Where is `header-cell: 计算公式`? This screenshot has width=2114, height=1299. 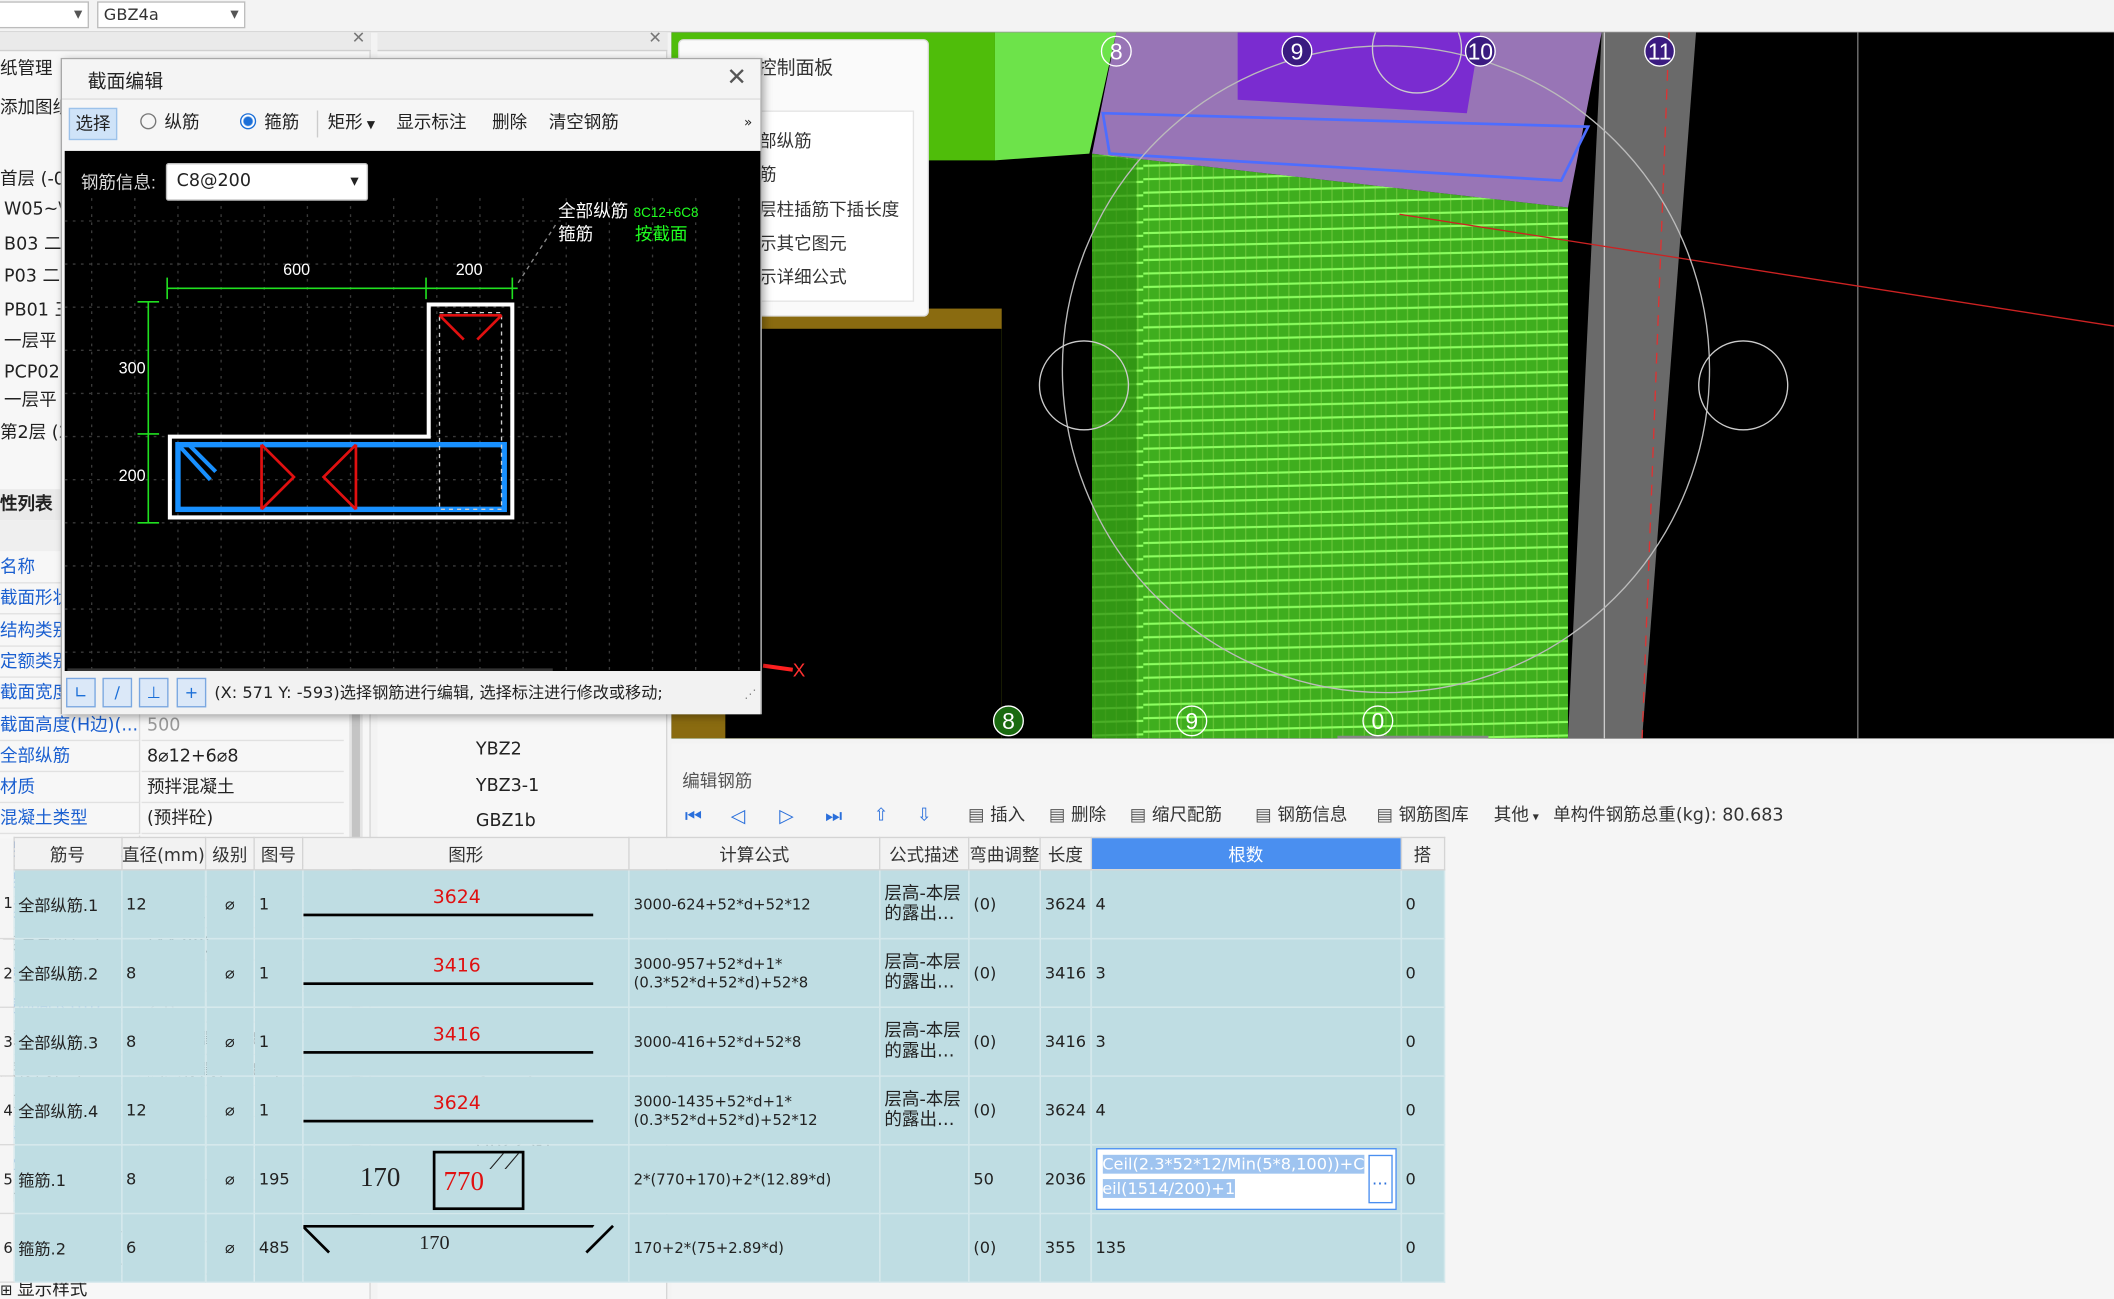 header-cell: 计算公式 is located at coordinates (754, 853).